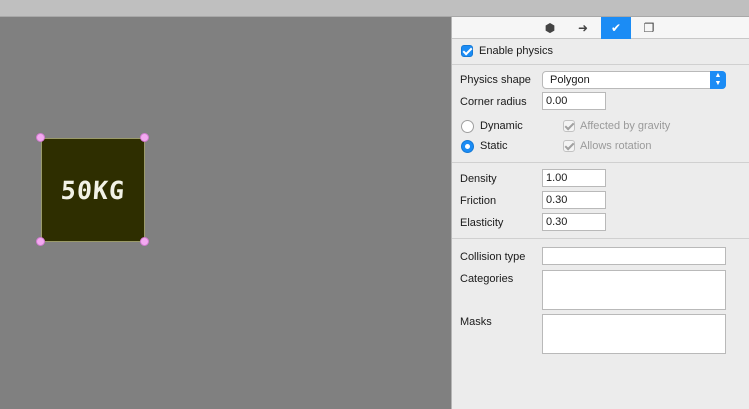  What do you see at coordinates (616, 146) in the screenshot?
I see `allows-rotation-label: Allows rotation` at bounding box center [616, 146].